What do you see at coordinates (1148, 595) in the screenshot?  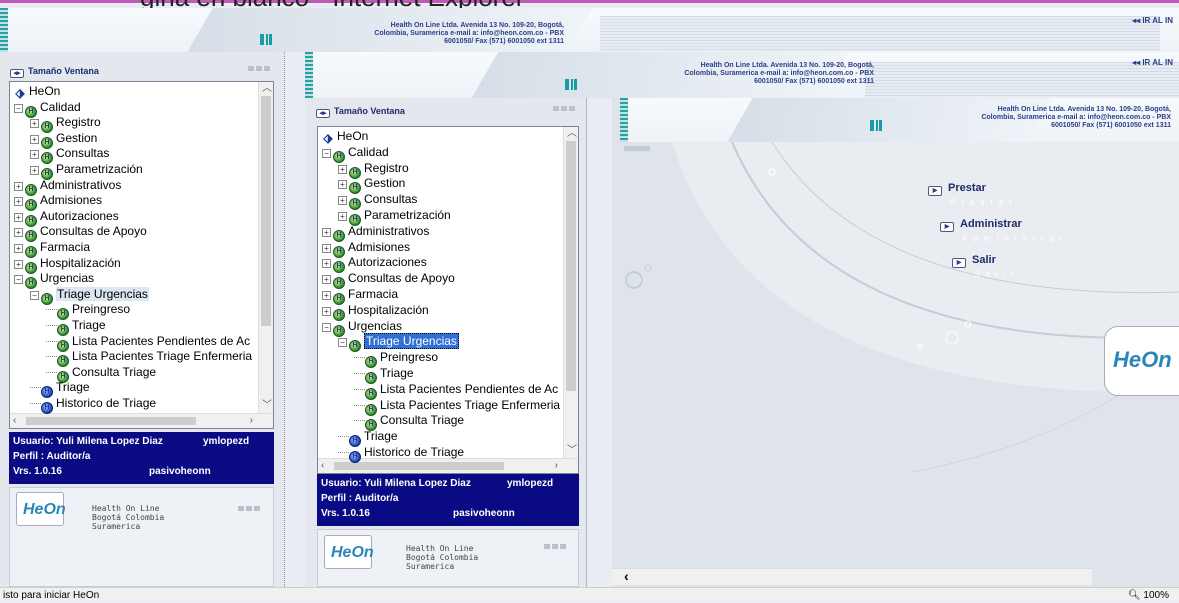 I see `zoom-control: 🔍︎ 100%` at bounding box center [1148, 595].